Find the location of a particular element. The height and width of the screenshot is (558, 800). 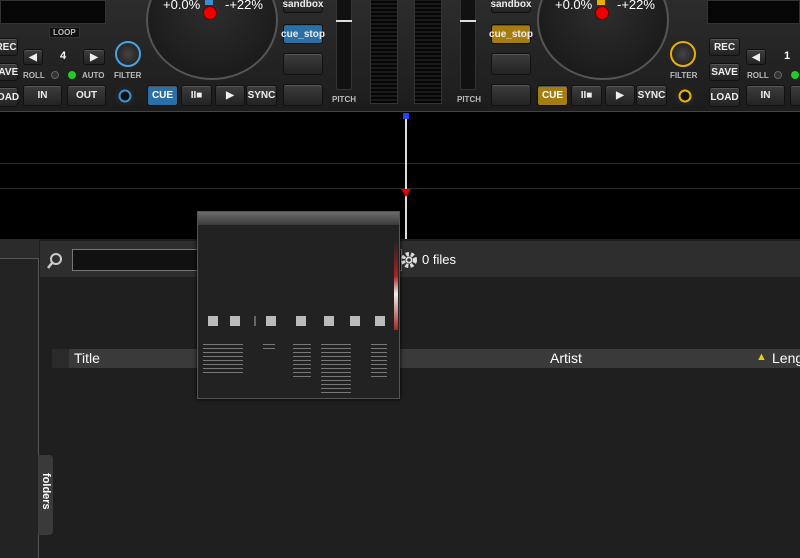

left-roll-label: ROLL is located at coordinates (34, 75).